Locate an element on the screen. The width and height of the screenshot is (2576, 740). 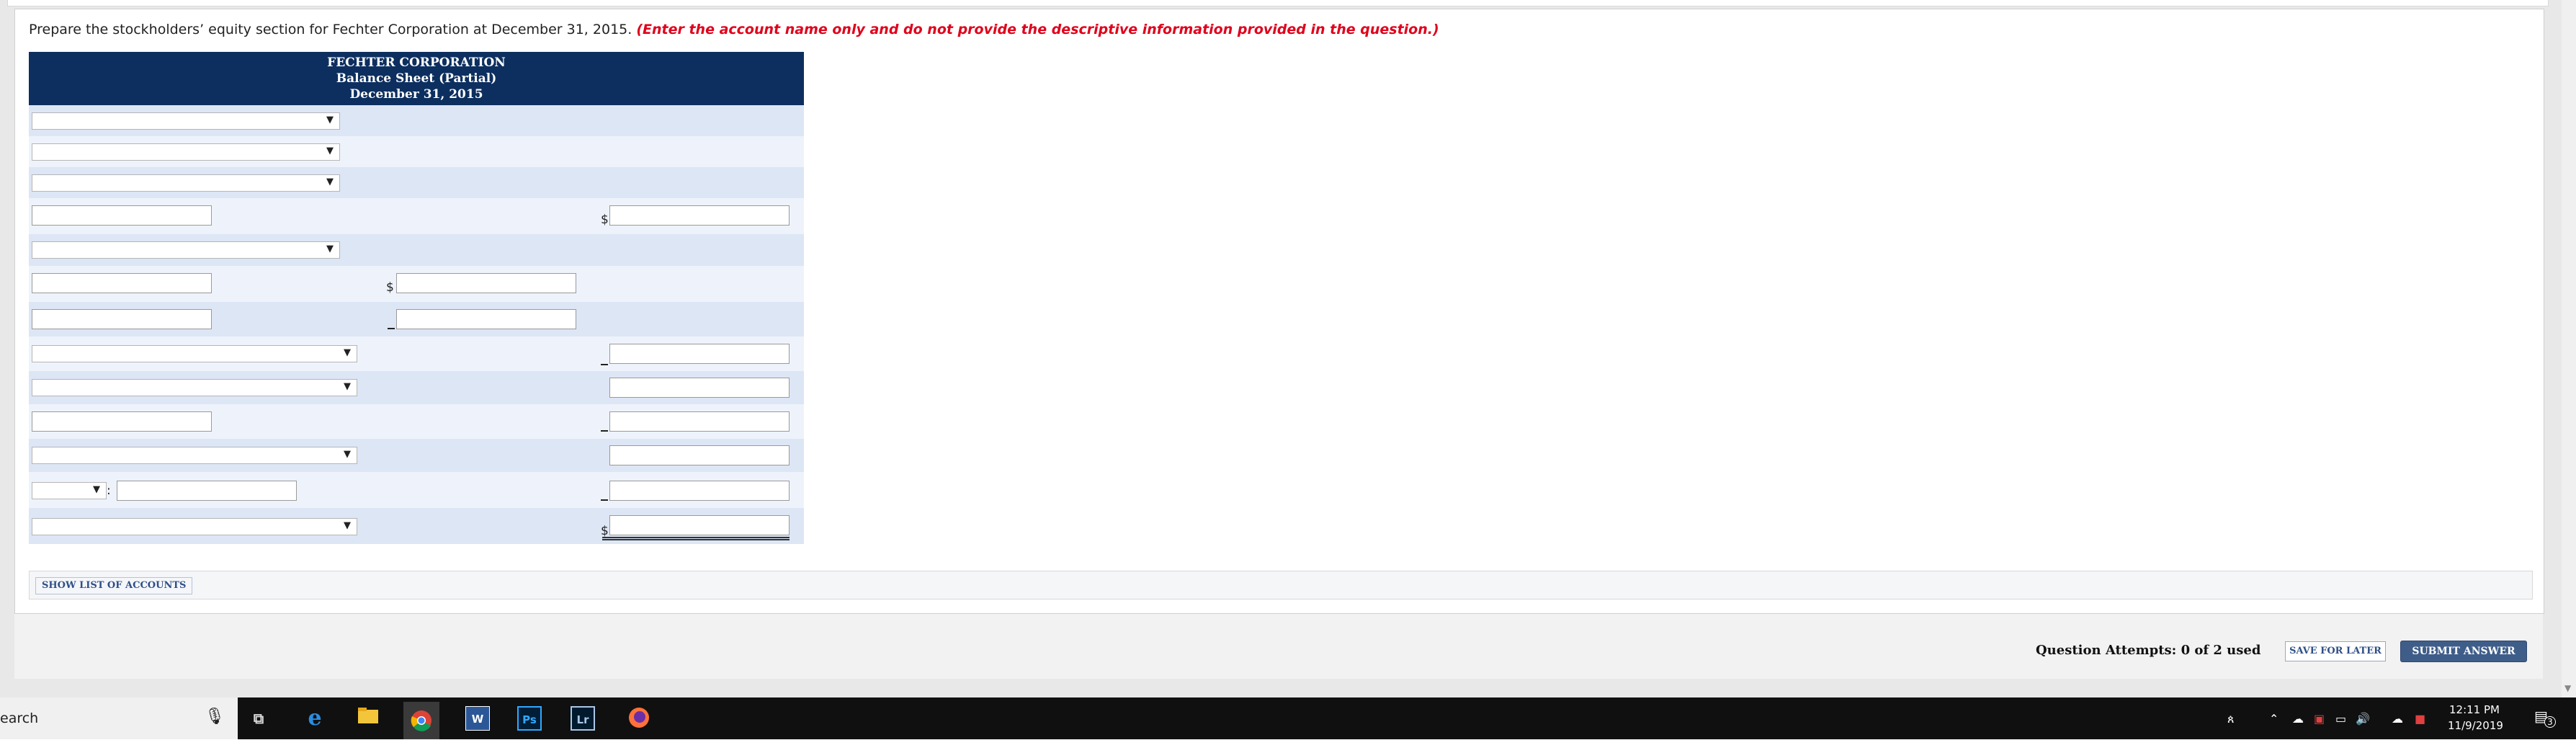
lightroom-icon: Lr is located at coordinates (583, 718).